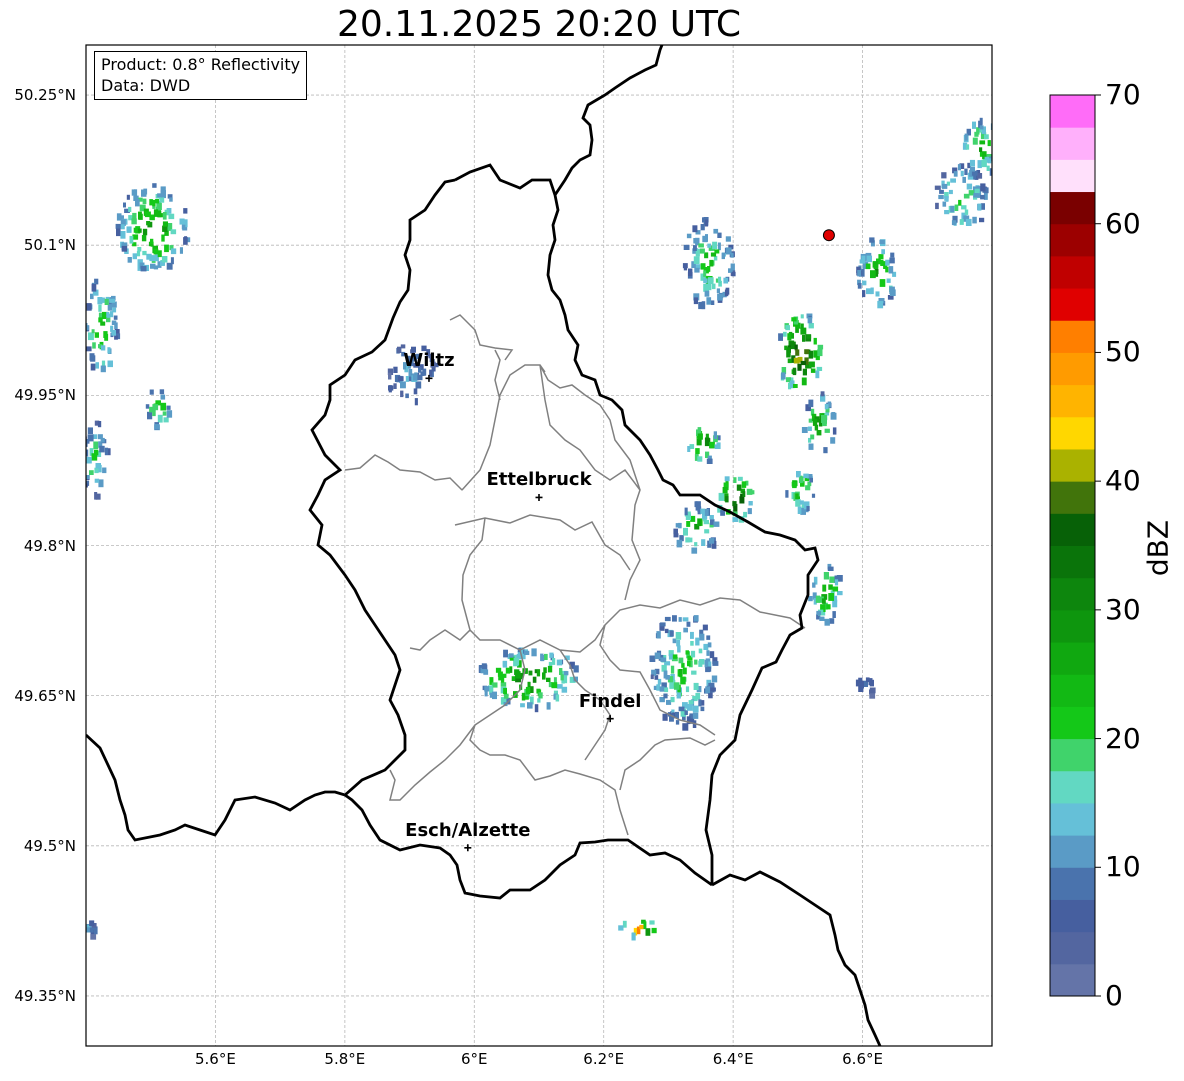  I want to click on colorbar-tick-label: 30, so click(1123, 609).